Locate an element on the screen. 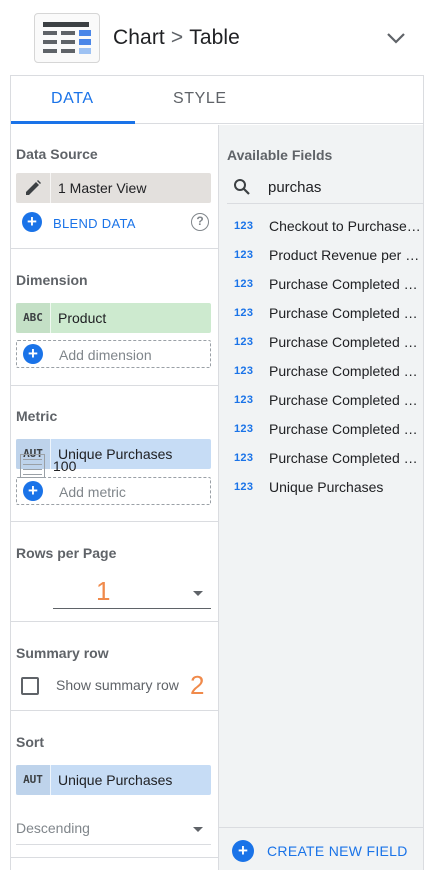 This screenshot has height=876, width=430. chart-type-title: Chart > Table is located at coordinates (176, 38).